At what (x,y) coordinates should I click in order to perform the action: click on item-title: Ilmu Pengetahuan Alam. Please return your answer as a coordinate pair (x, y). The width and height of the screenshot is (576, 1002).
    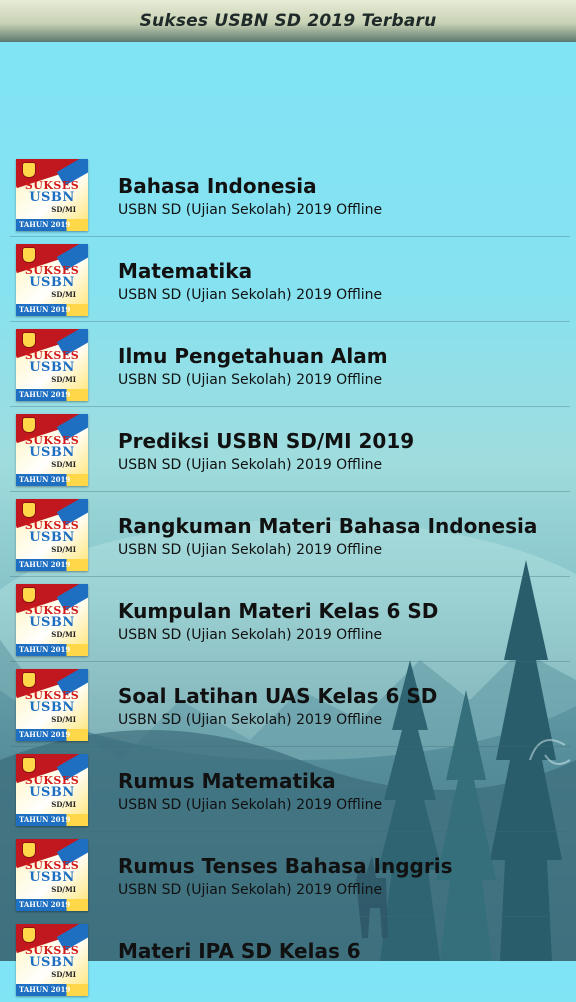
    Looking at the image, I should click on (253, 356).